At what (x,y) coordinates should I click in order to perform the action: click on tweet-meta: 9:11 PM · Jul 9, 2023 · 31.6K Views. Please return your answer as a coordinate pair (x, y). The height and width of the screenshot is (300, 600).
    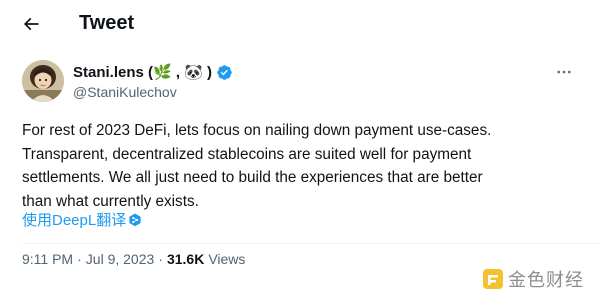
    Looking at the image, I should click on (133, 259).